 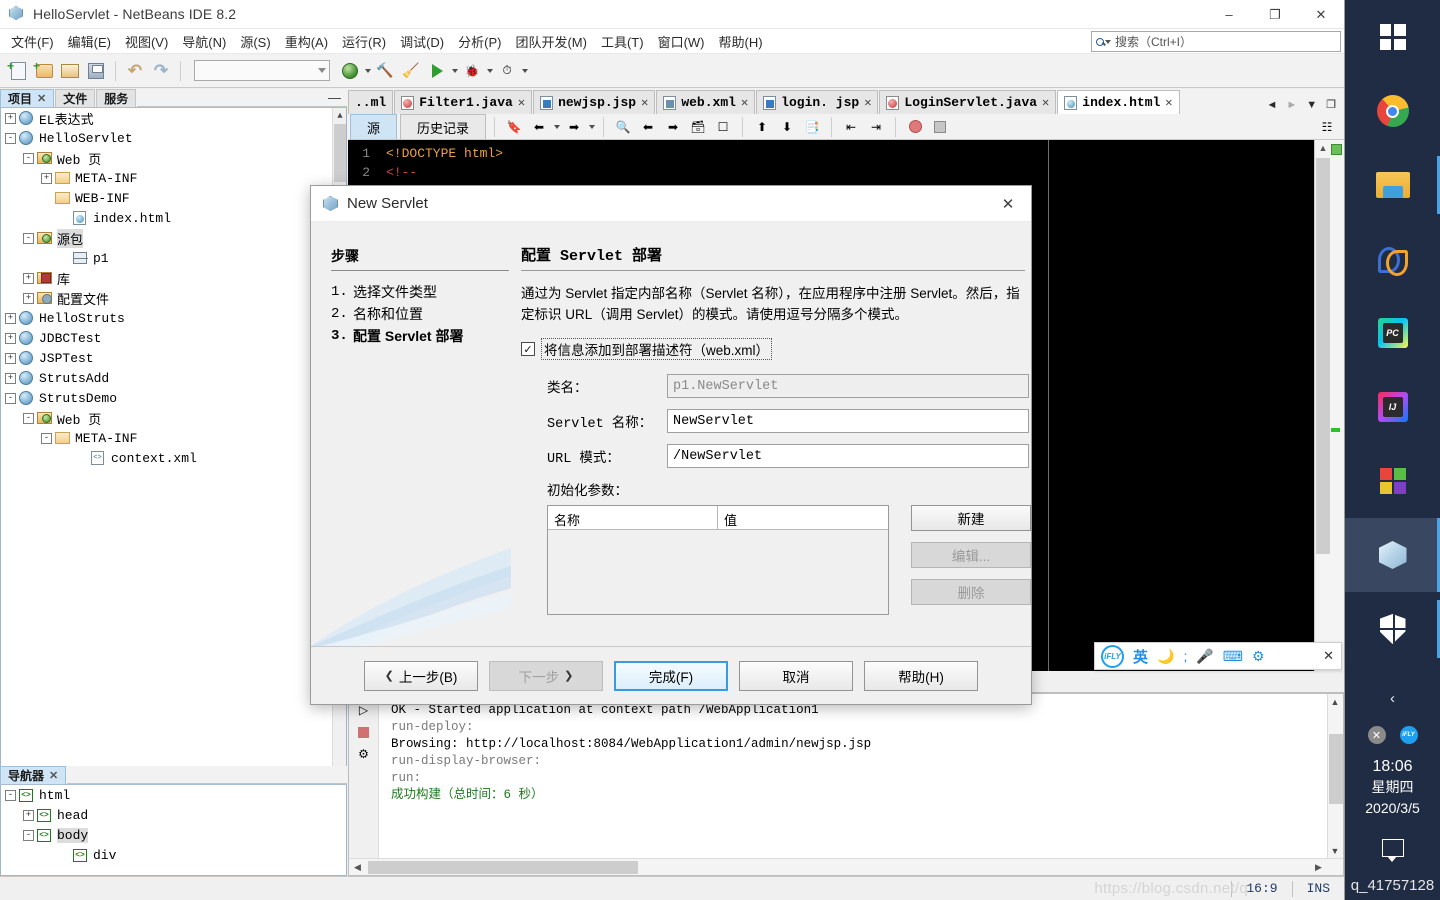 I want to click on table-body, so click(x=718, y=572).